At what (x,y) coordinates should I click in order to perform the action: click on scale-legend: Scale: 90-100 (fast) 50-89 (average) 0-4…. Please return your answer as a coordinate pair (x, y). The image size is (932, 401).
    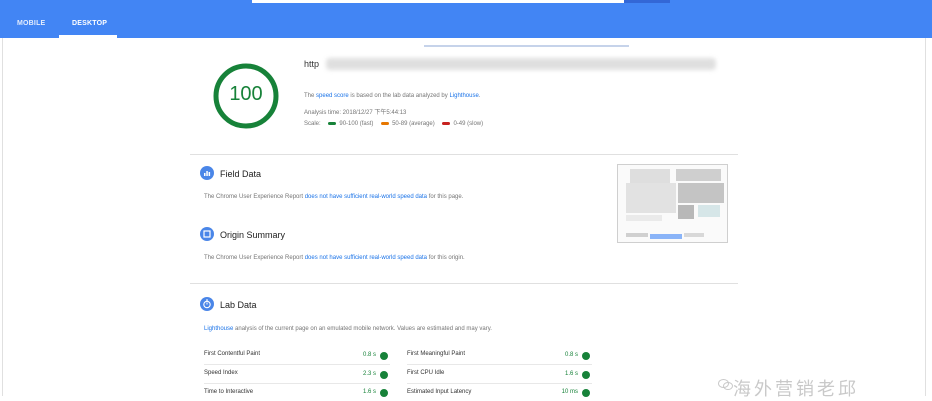
    Looking at the image, I should click on (394, 124).